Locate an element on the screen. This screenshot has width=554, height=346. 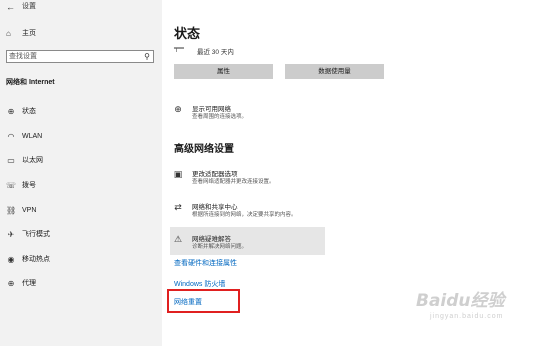
sidebar-item-wlan: ◠ WLAN is located at coordinates (81, 137).